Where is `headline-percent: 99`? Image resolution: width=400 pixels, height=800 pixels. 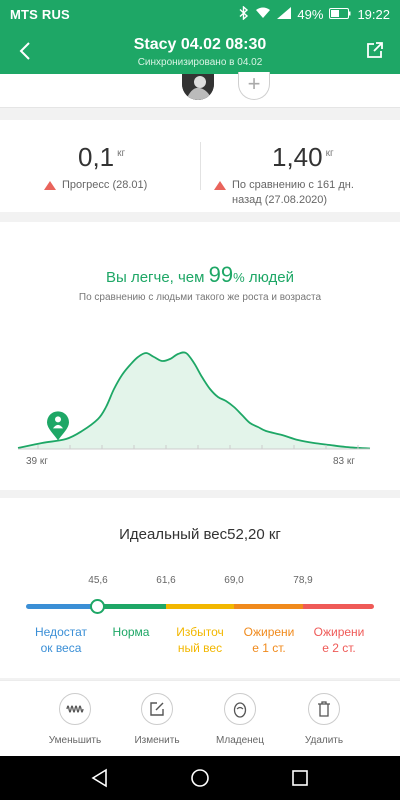 headline-percent: 99 is located at coordinates (221, 274).